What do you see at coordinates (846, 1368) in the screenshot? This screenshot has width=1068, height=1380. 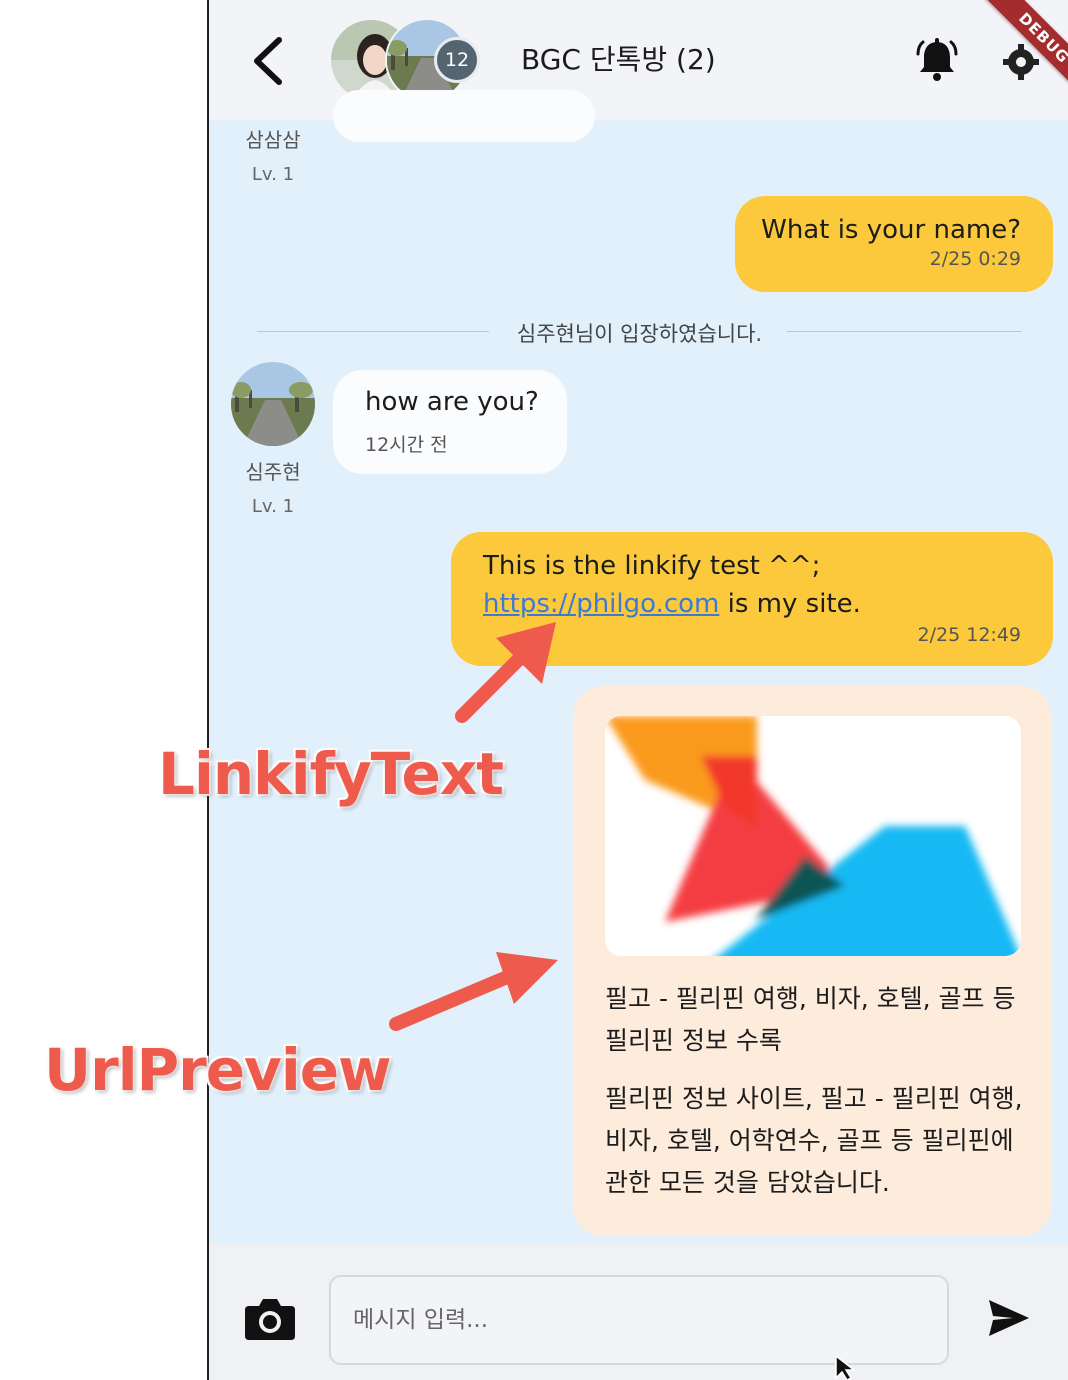 I see `mouse-cursor-icon` at bounding box center [846, 1368].